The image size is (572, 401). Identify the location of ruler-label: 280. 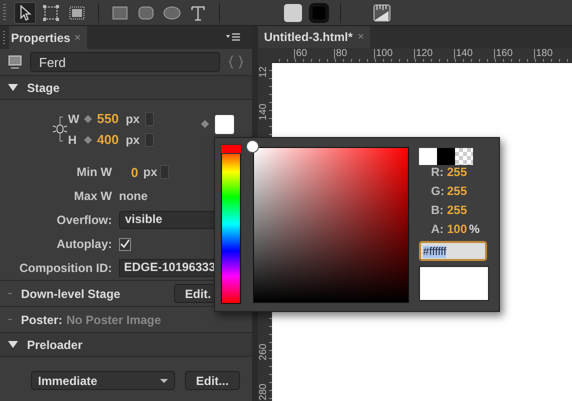
(264, 391).